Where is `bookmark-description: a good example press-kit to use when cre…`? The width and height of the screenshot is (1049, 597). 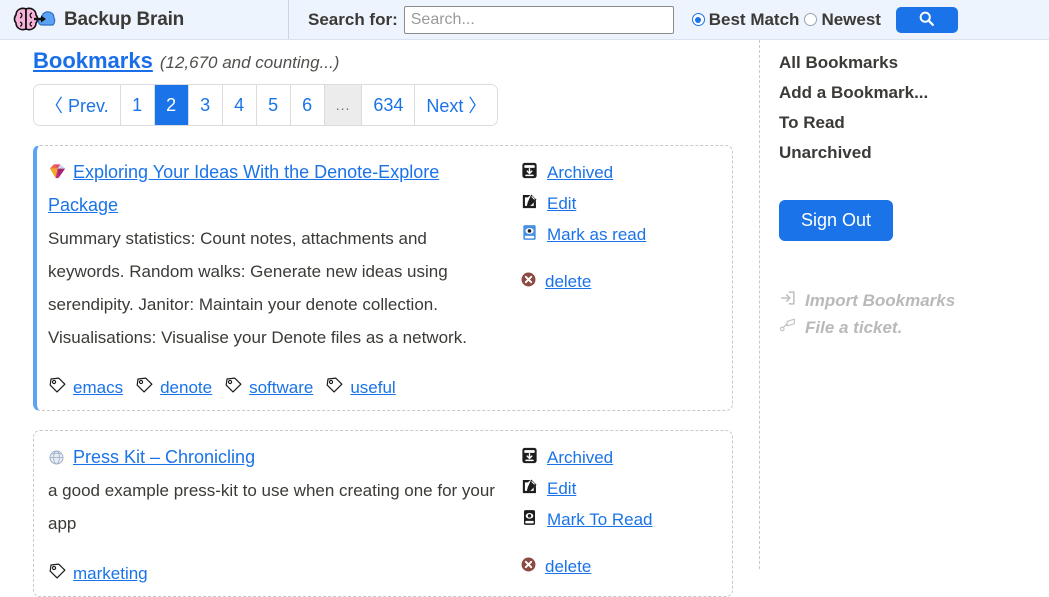 bookmark-description: a good example press-kit to use when cre… is located at coordinates (271, 507).